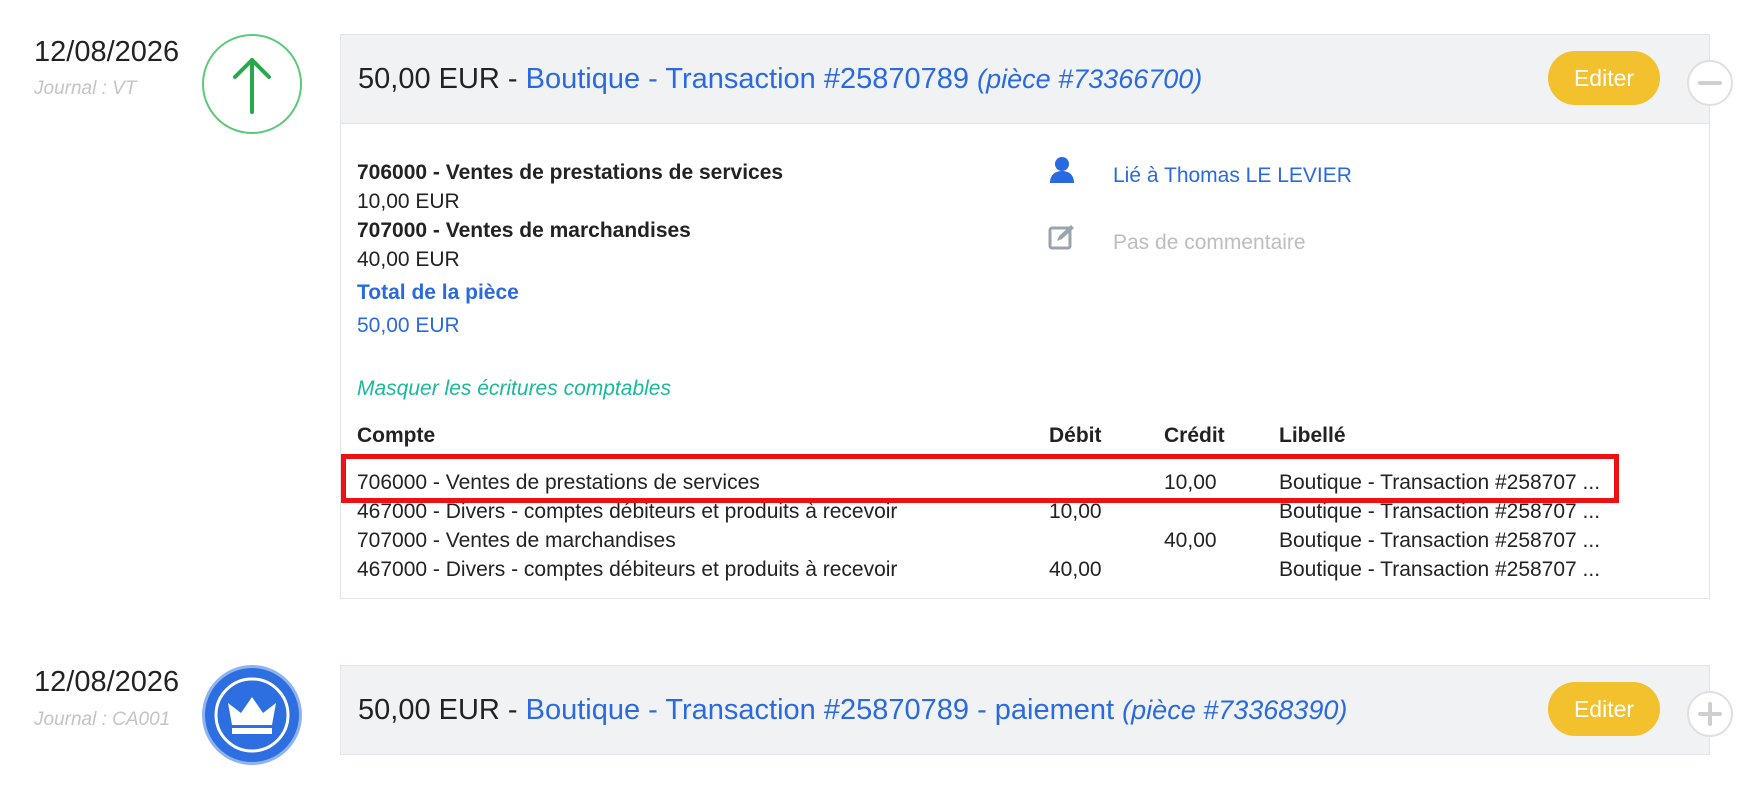 The width and height of the screenshot is (1752, 788). What do you see at coordinates (252, 715) in the screenshot?
I see `crown-icon` at bounding box center [252, 715].